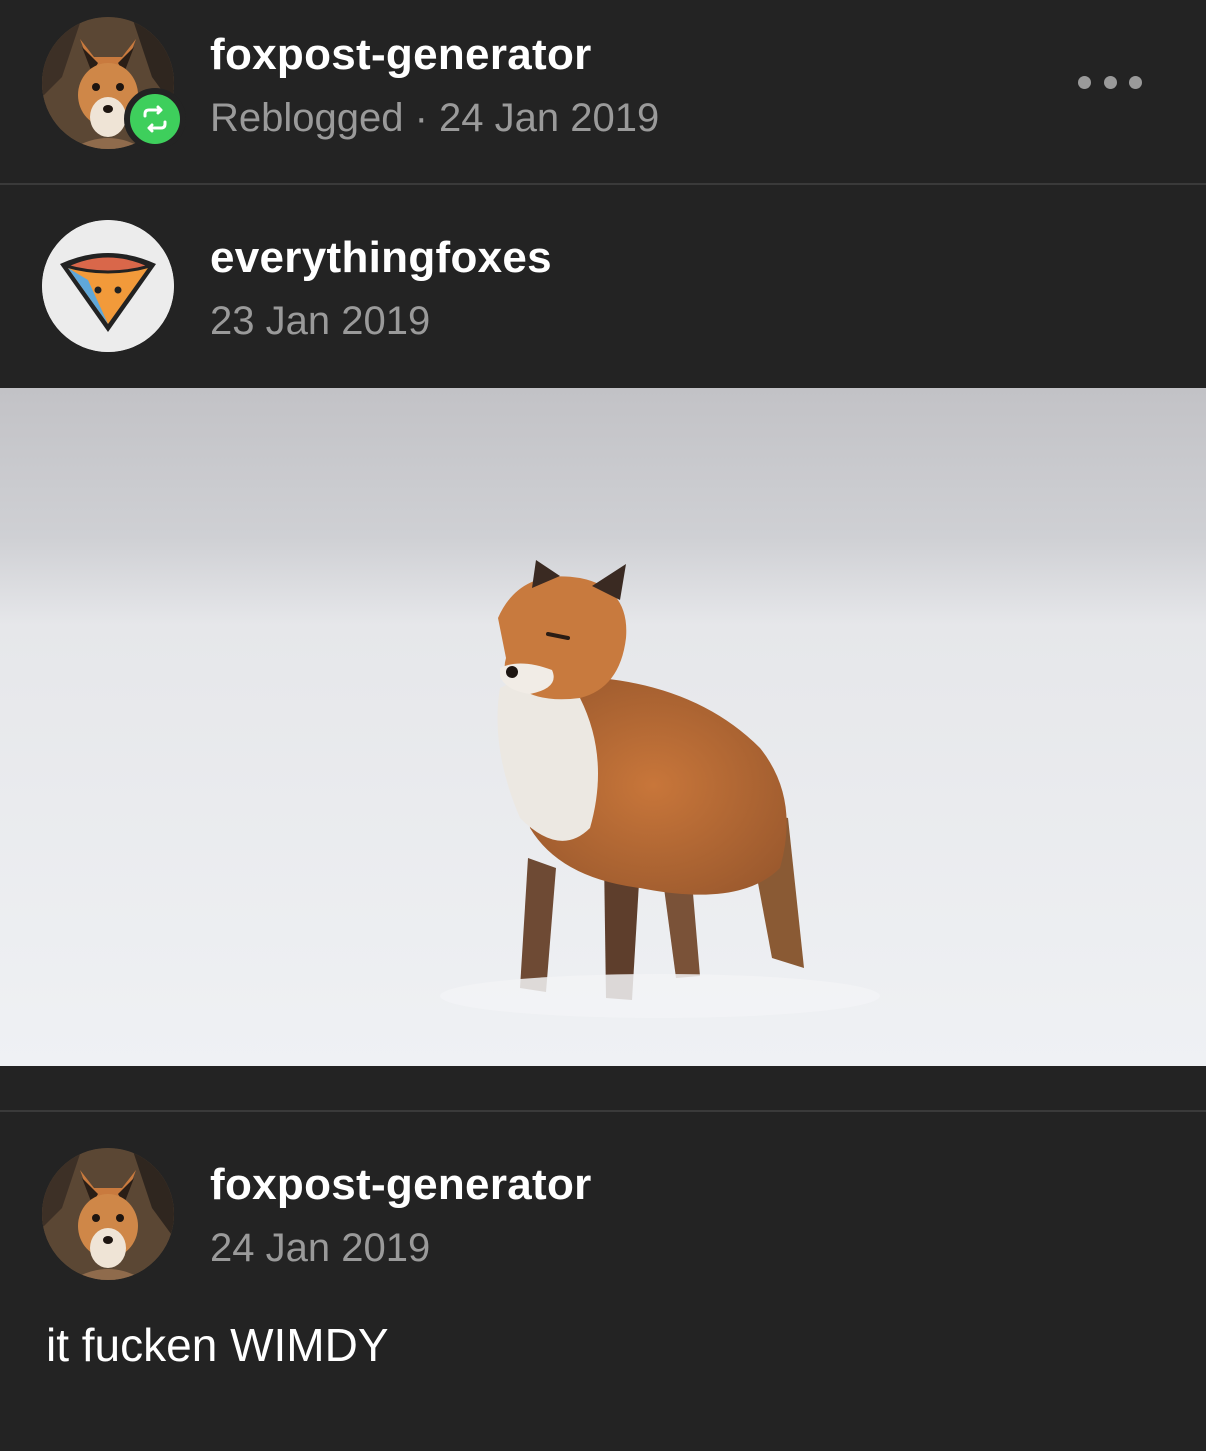  I want to click on source-post-header: everythingfoxes 23 Jan 2019, so click(603, 286).